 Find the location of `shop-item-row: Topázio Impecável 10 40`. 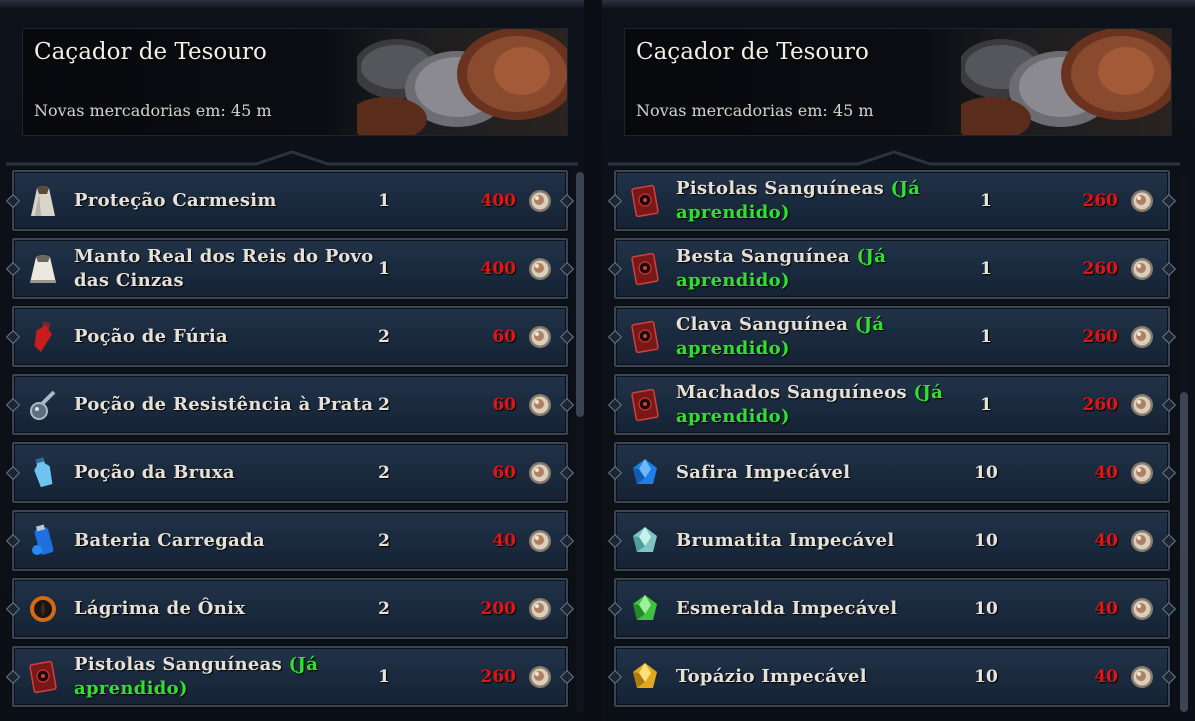

shop-item-row: Topázio Impecável 10 40 is located at coordinates (892, 676).